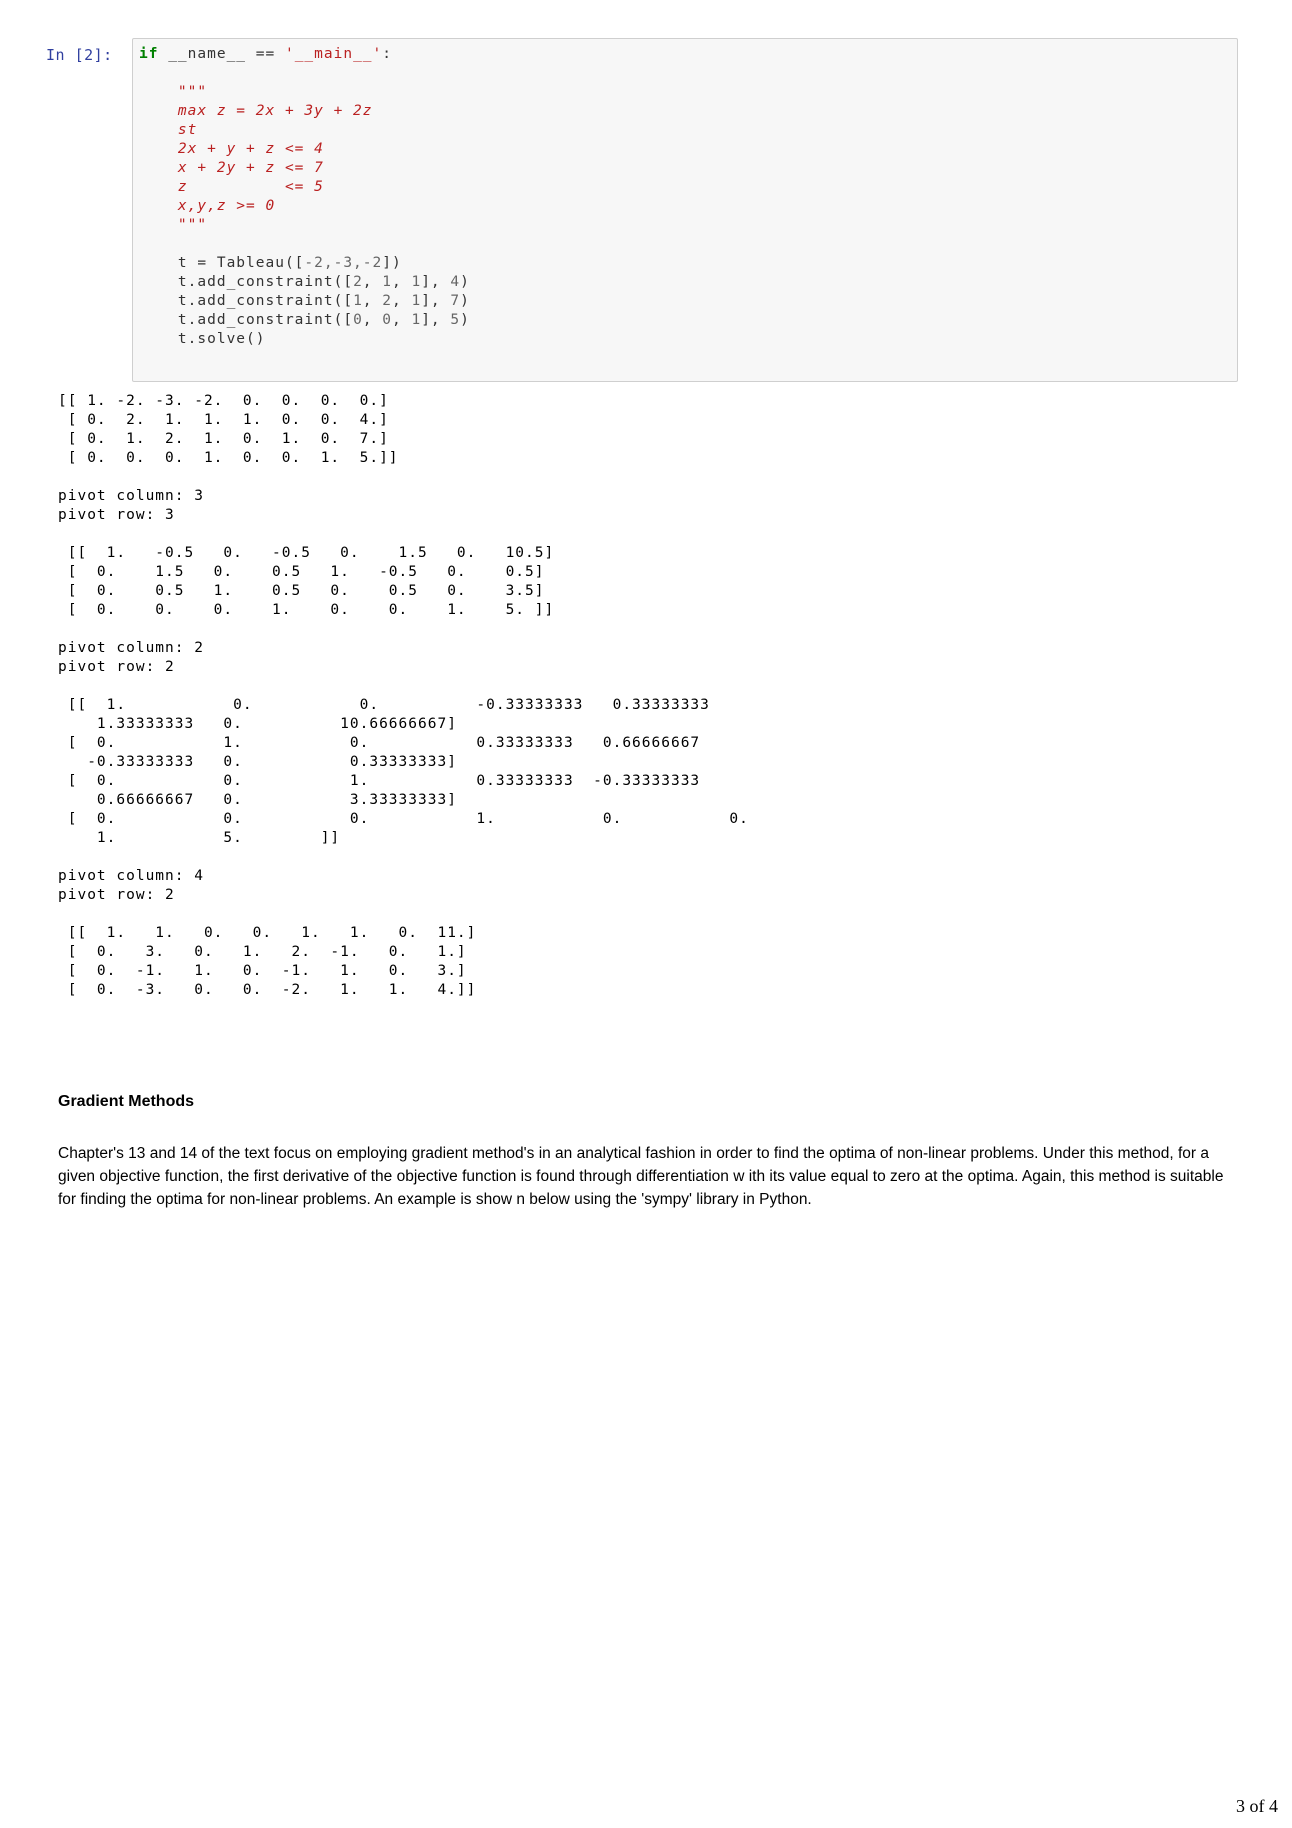  What do you see at coordinates (168, 130) in the screenshot?
I see `docstring-line: st` at bounding box center [168, 130].